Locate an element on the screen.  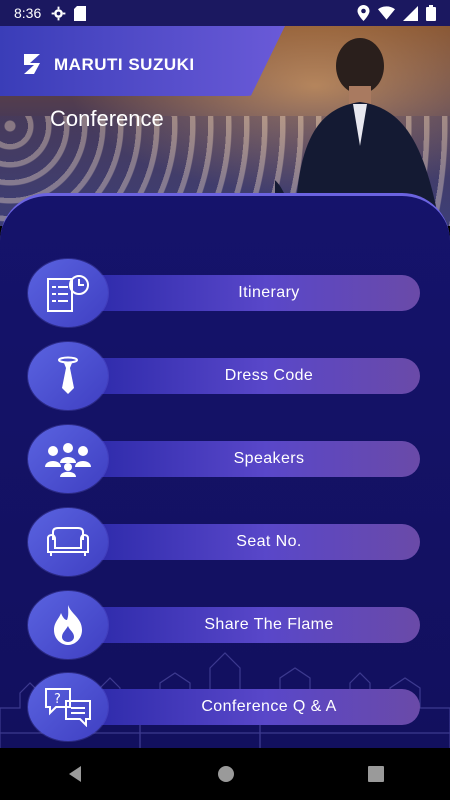
menu-item-speakers: Speakers is located at coordinates (224, 459).